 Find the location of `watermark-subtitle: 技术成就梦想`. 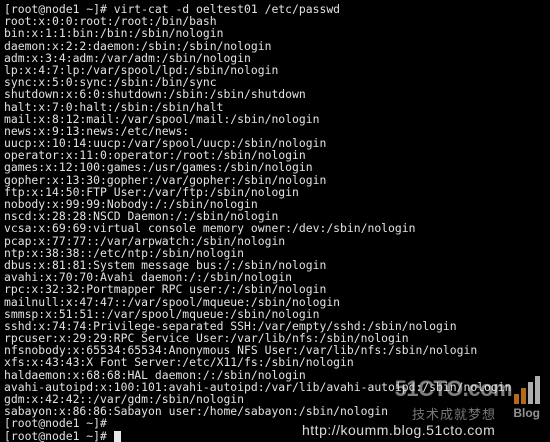

watermark-subtitle: 技术成就梦想 is located at coordinates (454, 415).